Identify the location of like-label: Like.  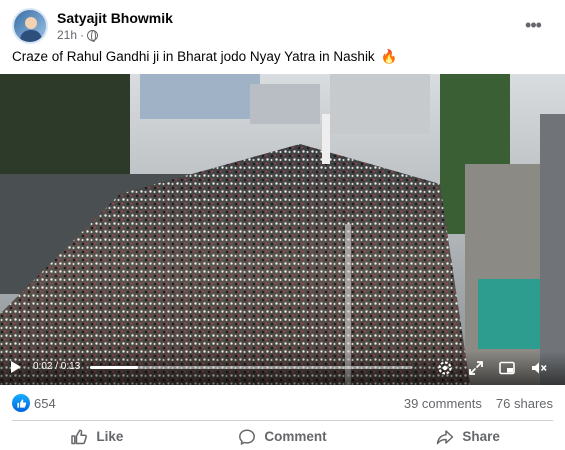
(110, 436).